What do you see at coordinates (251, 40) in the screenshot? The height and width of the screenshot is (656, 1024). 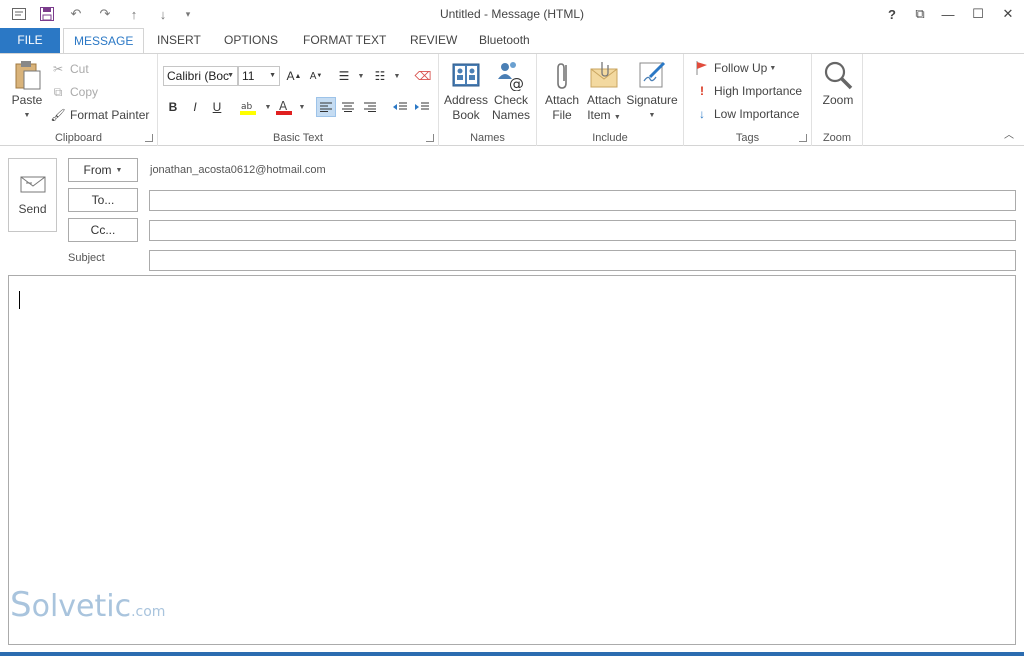 I see `tab-options: OPTIONS` at bounding box center [251, 40].